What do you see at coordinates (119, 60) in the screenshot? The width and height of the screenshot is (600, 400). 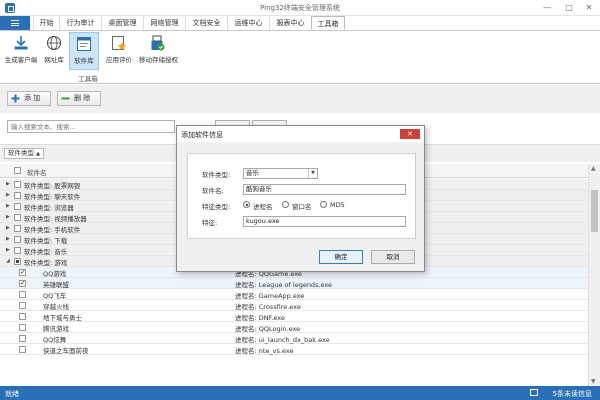 I see `app-rating-label: 应用评价` at bounding box center [119, 60].